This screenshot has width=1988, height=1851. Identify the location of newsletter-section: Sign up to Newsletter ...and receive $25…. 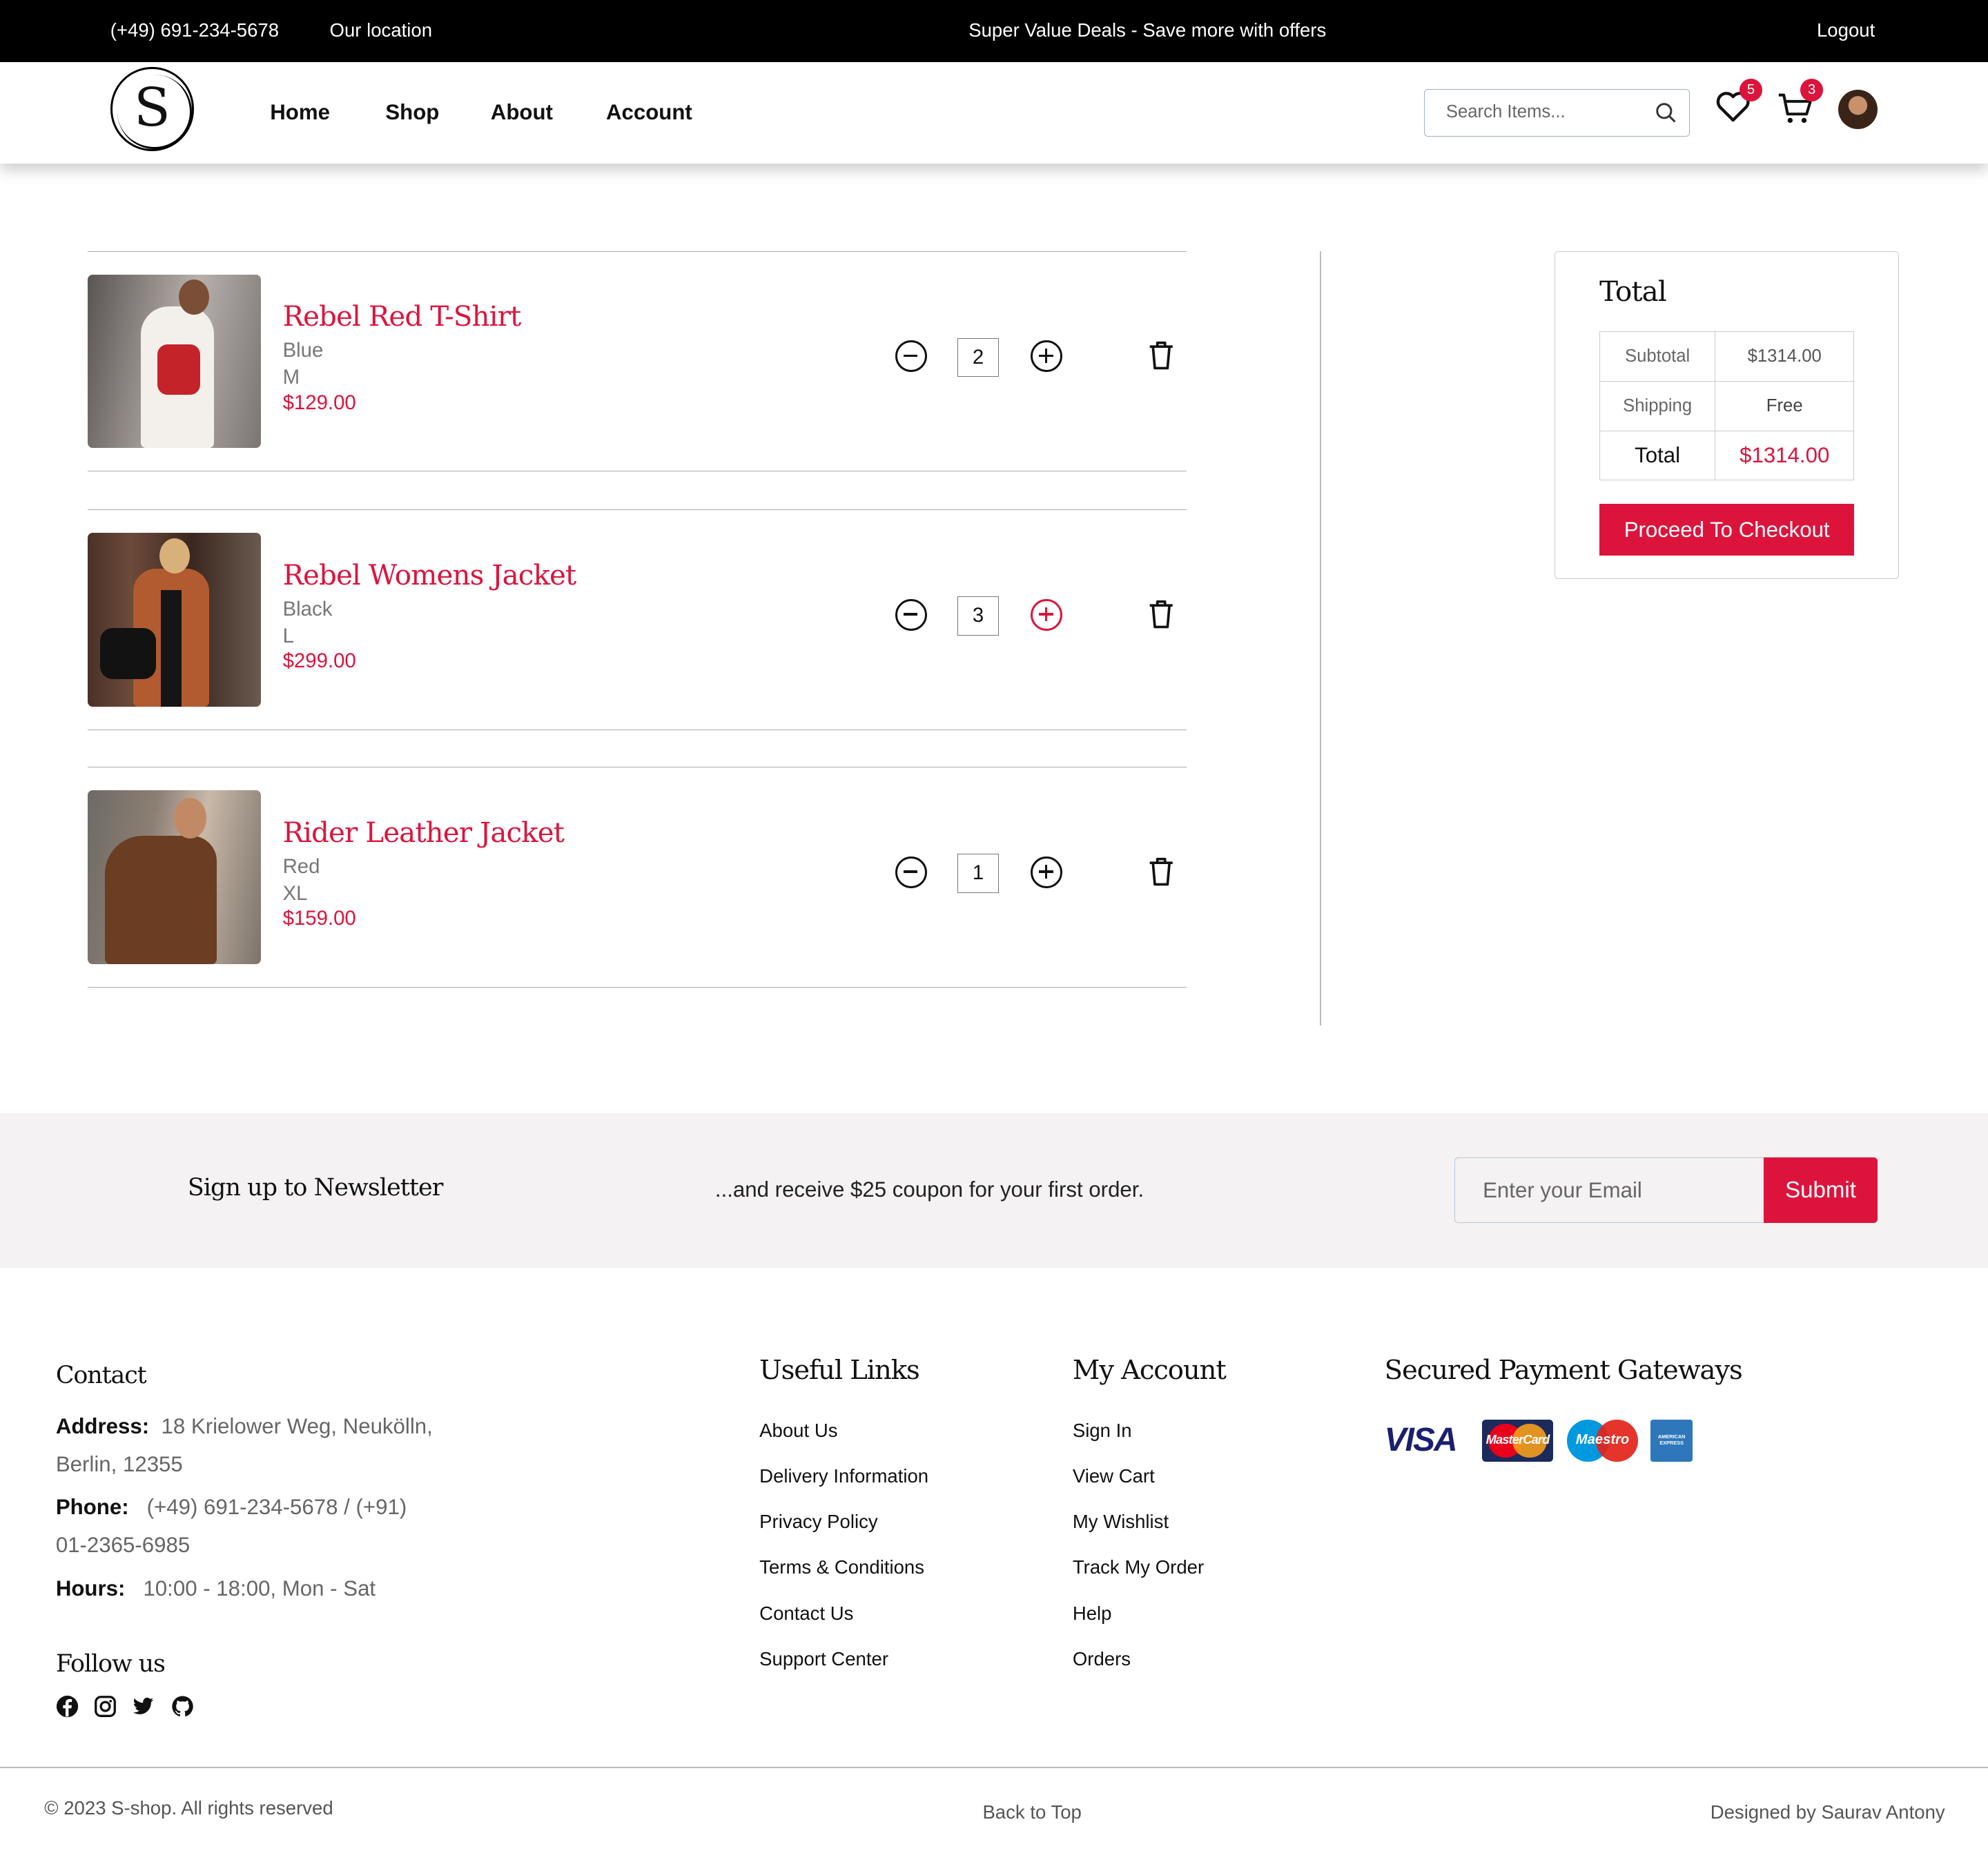
(994, 1190).